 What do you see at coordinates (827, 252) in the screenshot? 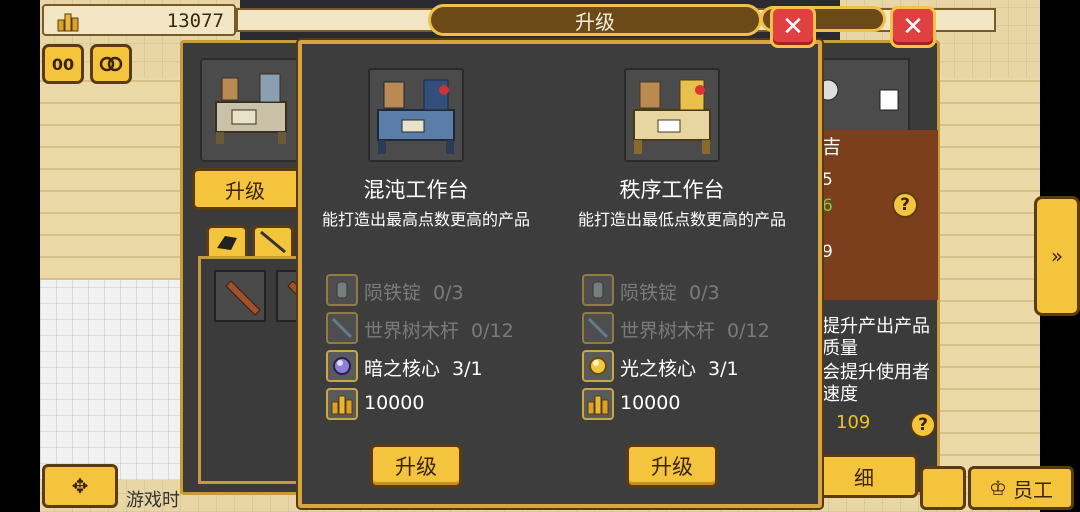
I see `stat-value-3: 9` at bounding box center [827, 252].